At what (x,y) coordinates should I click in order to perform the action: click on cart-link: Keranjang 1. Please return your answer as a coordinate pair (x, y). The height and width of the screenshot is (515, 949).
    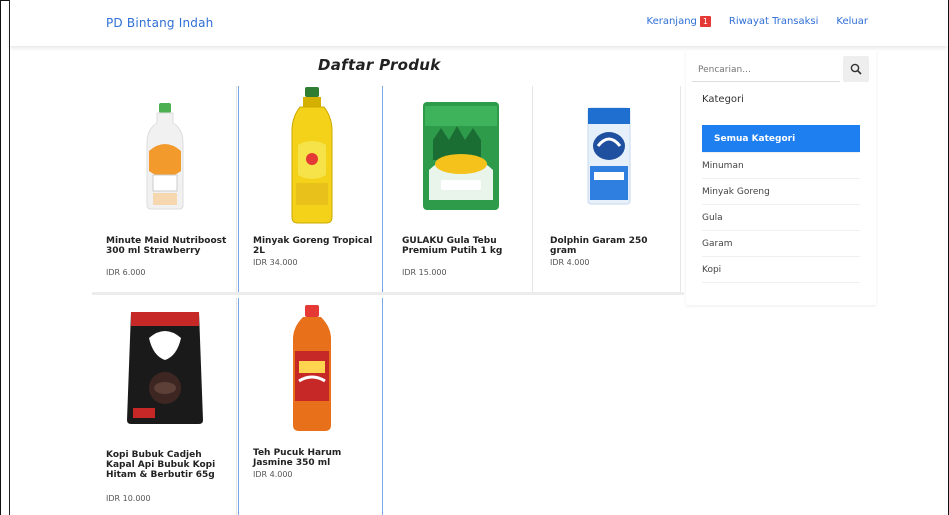
    Looking at the image, I should click on (679, 21).